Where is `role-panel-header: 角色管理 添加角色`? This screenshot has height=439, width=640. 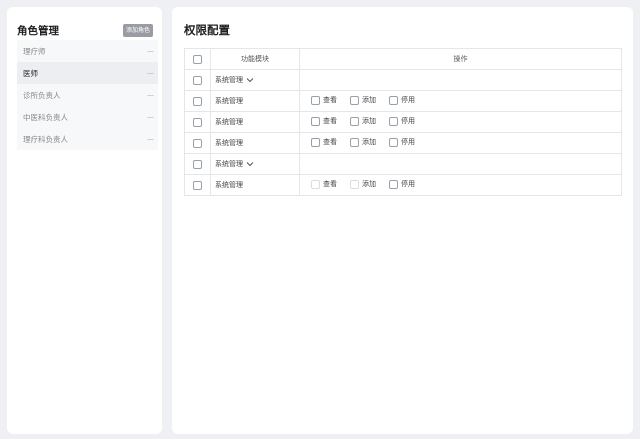 role-panel-header: 角色管理 添加角色 is located at coordinates (85, 30).